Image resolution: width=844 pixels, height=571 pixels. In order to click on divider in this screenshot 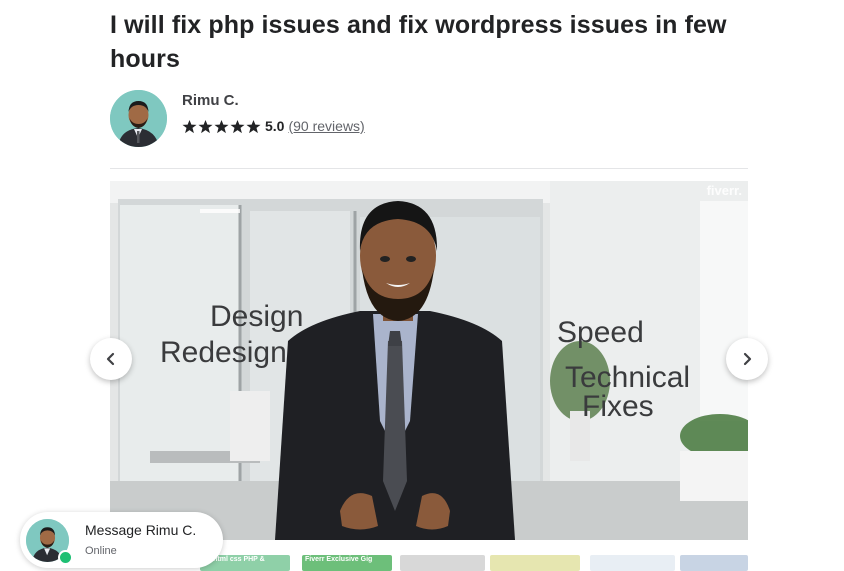, I will do `click(429, 168)`.